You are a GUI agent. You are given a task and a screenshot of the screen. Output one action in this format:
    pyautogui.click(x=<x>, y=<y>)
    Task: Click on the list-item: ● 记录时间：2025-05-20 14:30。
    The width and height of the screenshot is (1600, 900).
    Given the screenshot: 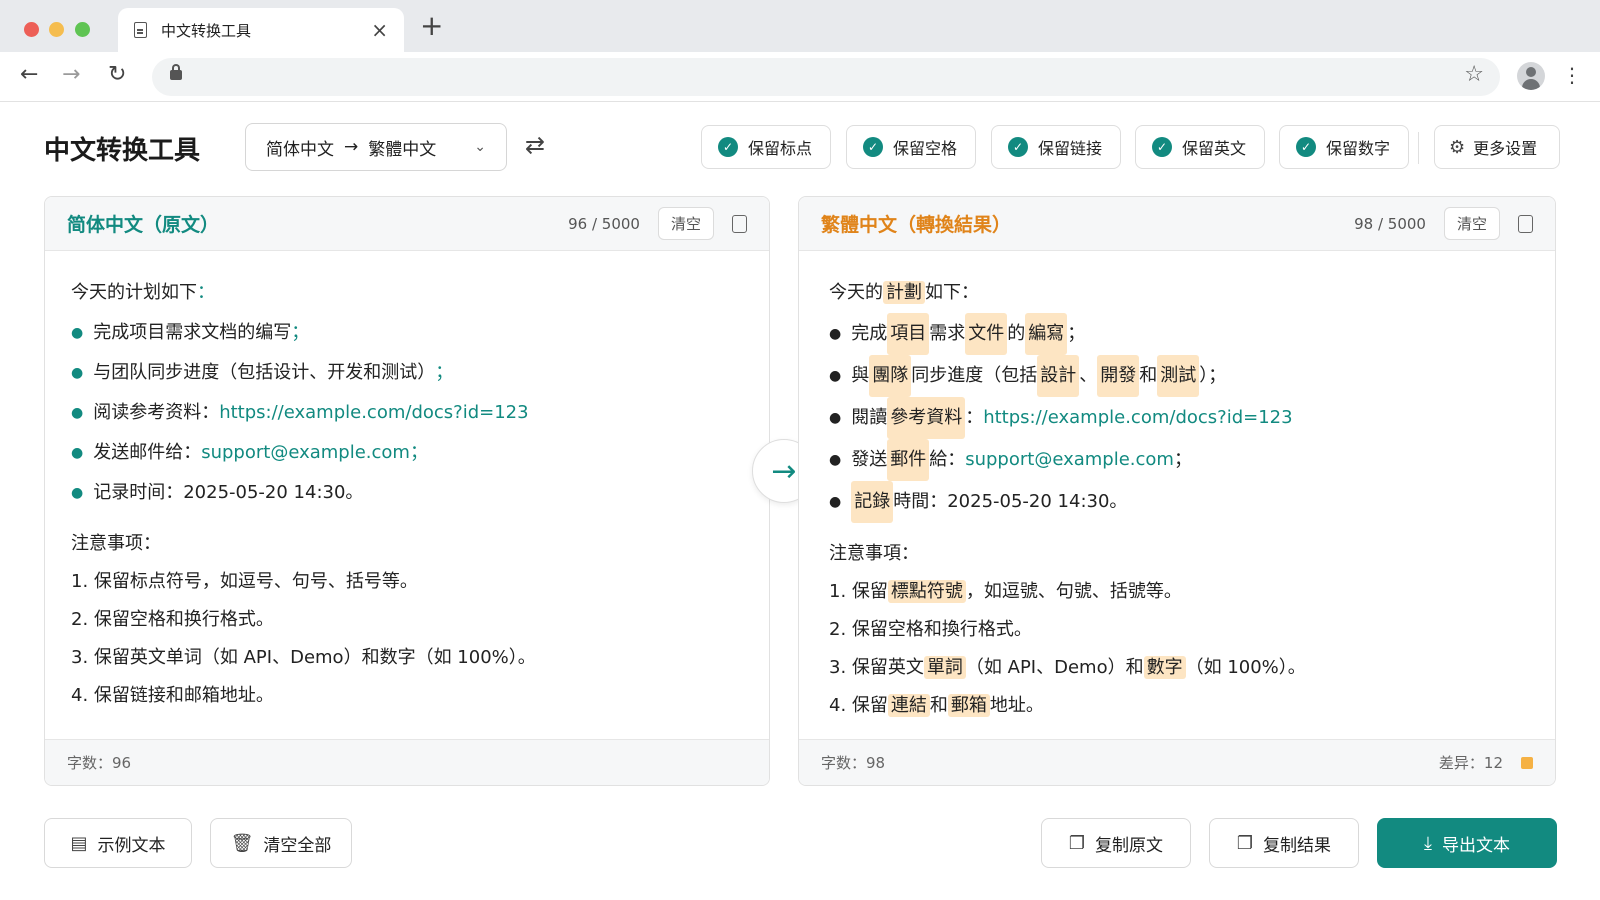 What is the action you would take?
    pyautogui.click(x=217, y=492)
    